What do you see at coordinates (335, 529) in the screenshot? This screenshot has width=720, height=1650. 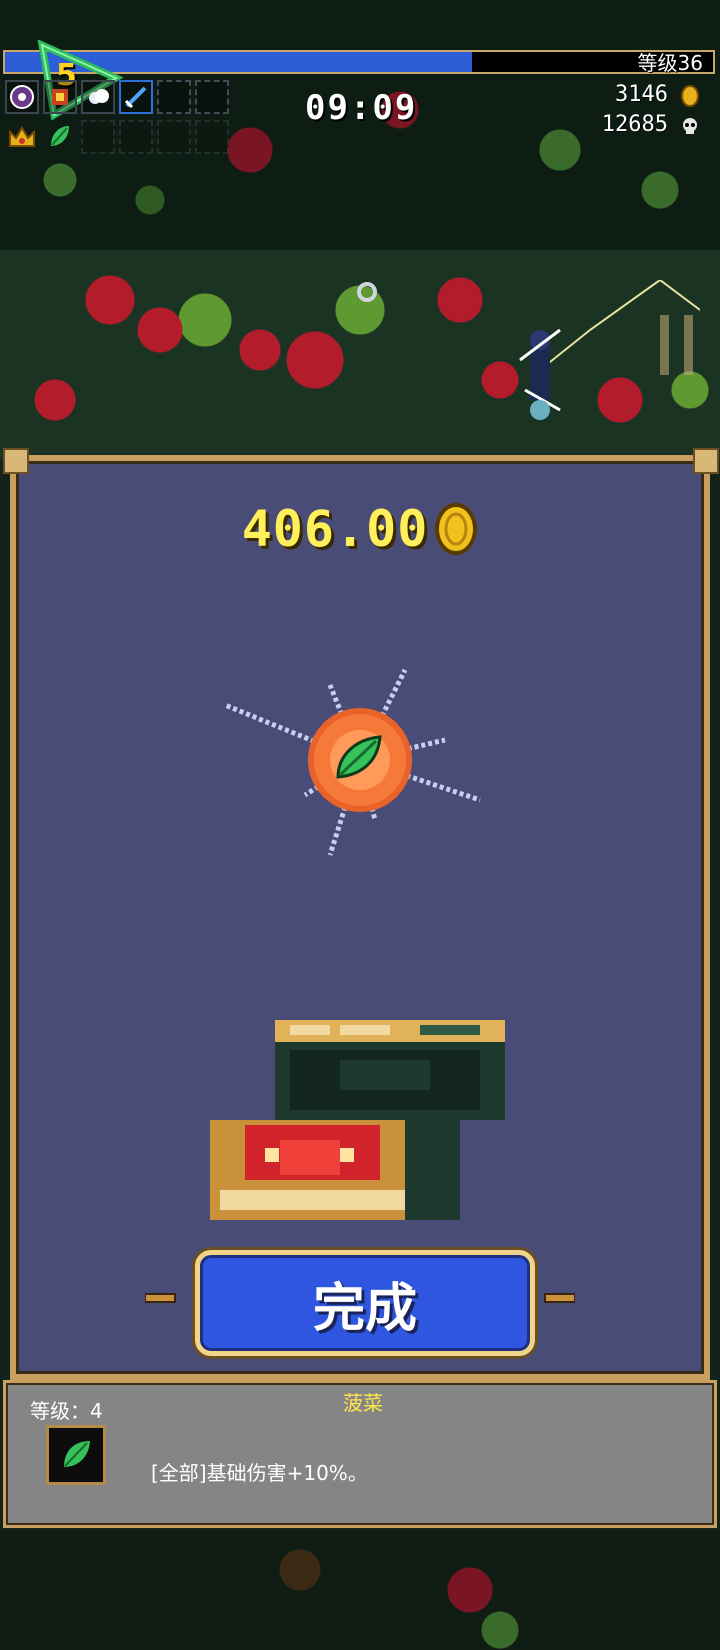 I see `gold-reward-amount: 406.00` at bounding box center [335, 529].